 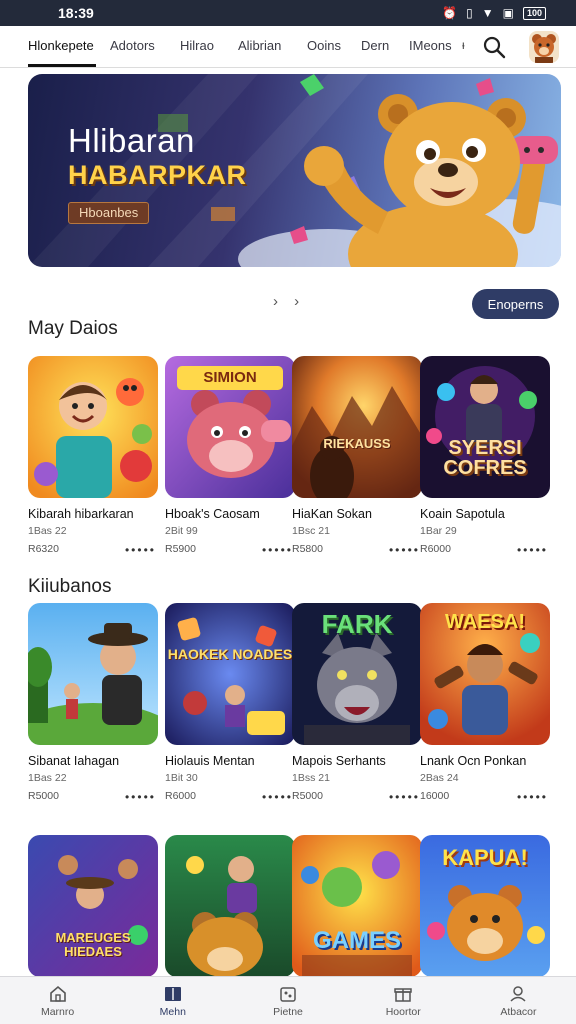 I want to click on game-price: R5900, so click(x=180, y=549).